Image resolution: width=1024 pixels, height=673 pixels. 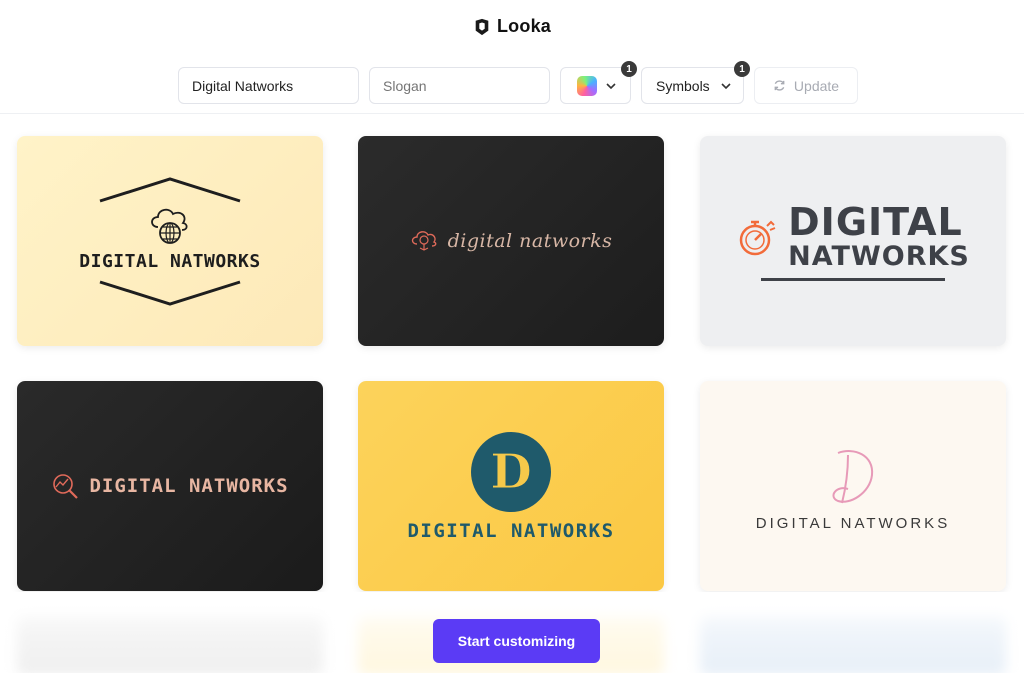 What do you see at coordinates (879, 256) in the screenshot?
I see `logo-text-line2: NATWORKS` at bounding box center [879, 256].